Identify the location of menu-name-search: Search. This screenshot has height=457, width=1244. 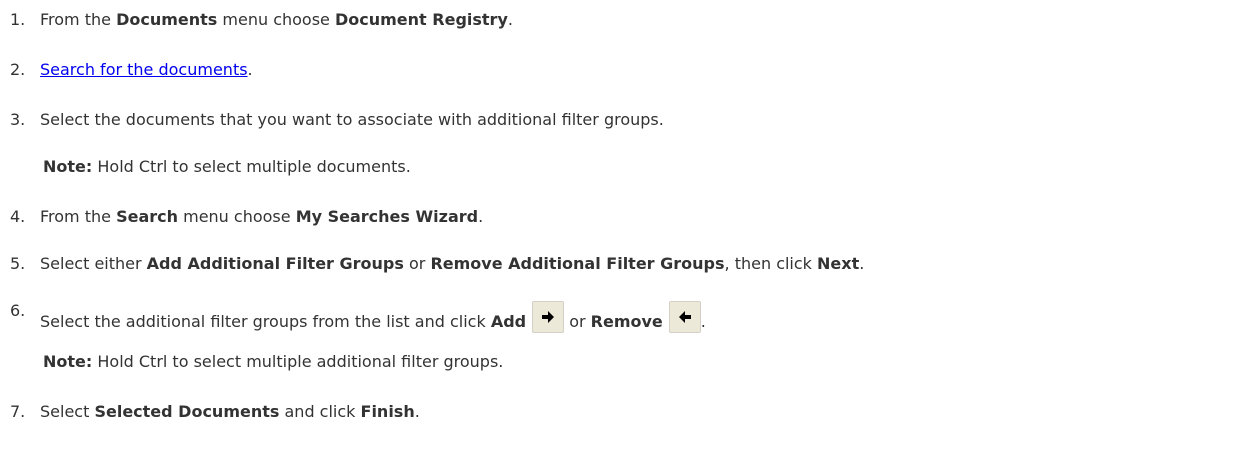
(147, 216).